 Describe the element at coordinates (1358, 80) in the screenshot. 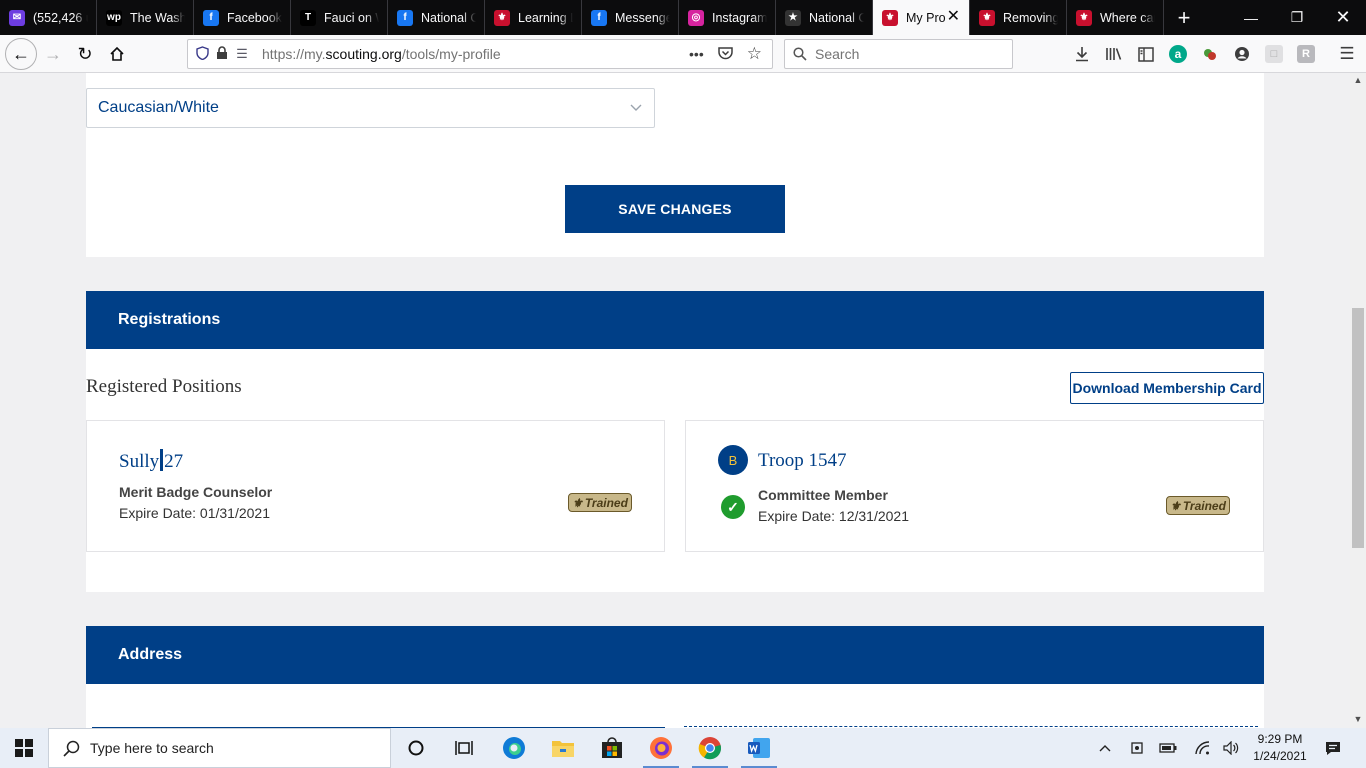

I see `scroll-up-arrow: ▲` at that location.